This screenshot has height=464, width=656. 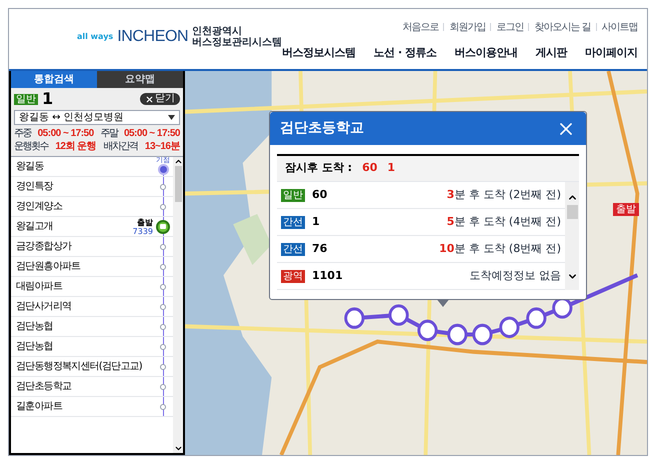 What do you see at coordinates (35, 227) in the screenshot?
I see `stop-name: 왕길고개` at bounding box center [35, 227].